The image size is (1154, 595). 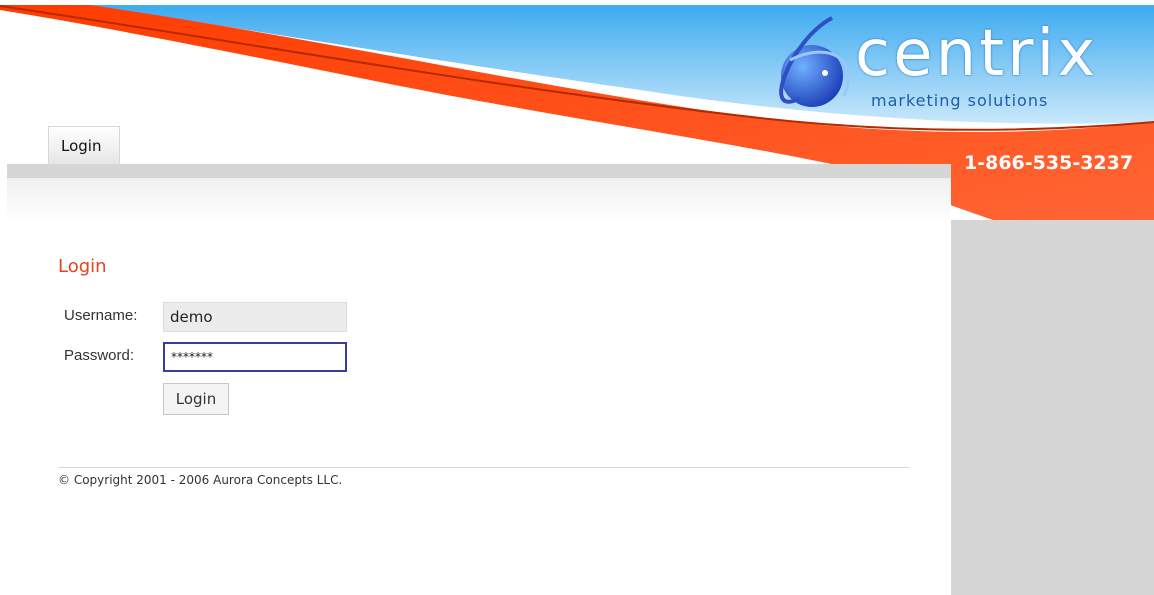 What do you see at coordinates (479, 200) in the screenshot?
I see `tab-bar-shadow` at bounding box center [479, 200].